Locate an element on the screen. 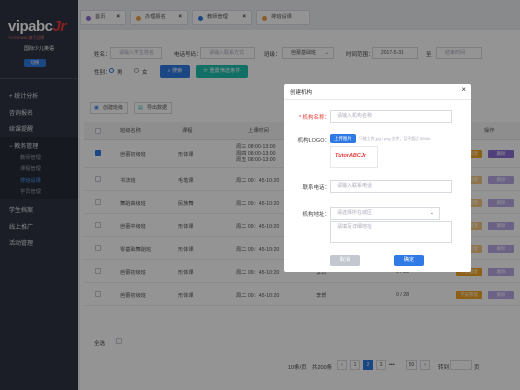 This screenshot has height=390, width=520. confirm-button: 确定 is located at coordinates (409, 260).